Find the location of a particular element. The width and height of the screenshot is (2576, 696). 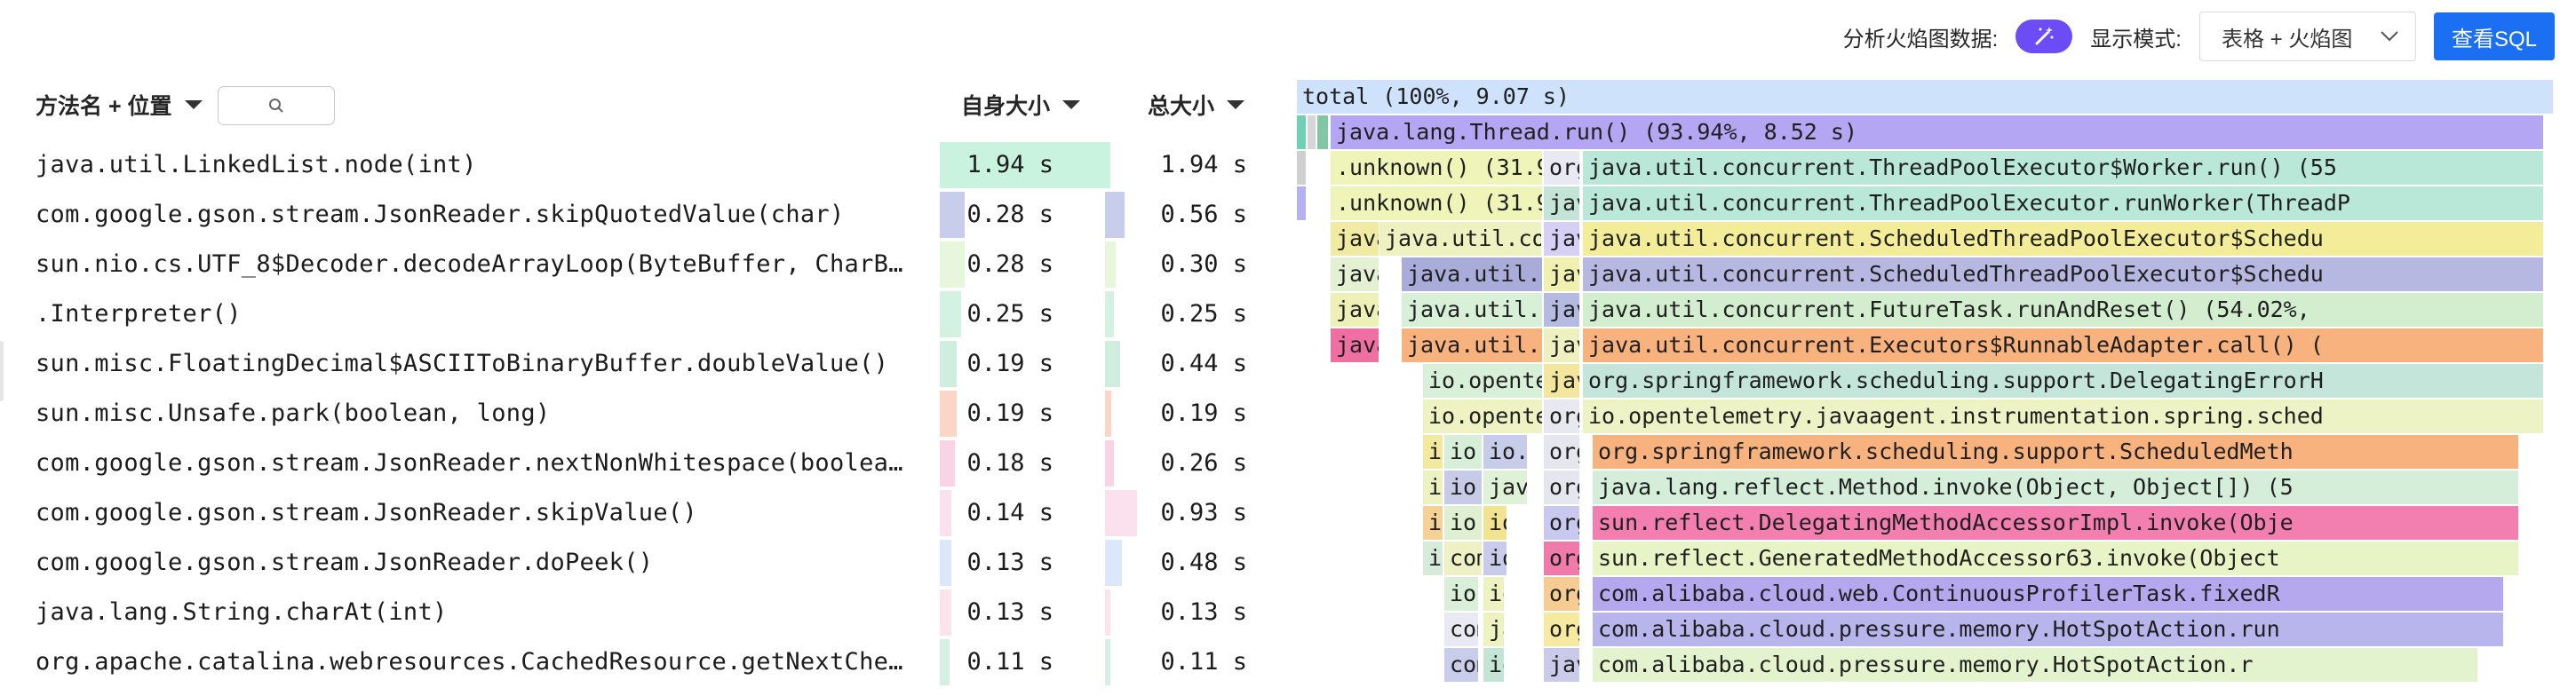

flame-frame: com.g is located at coordinates (1463, 558).